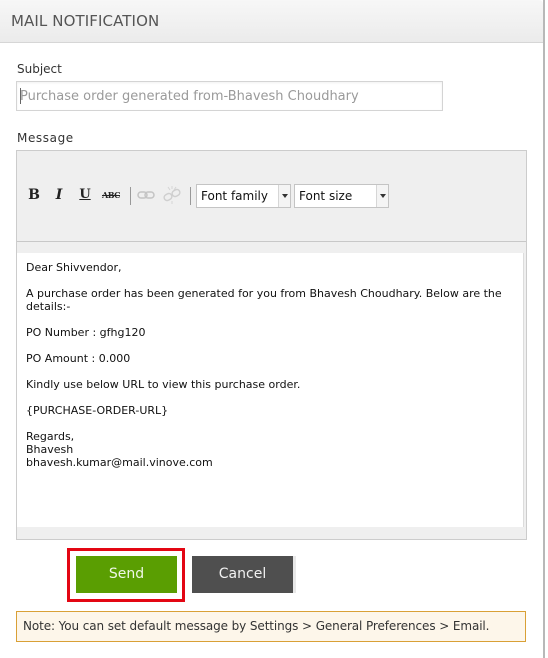 This screenshot has height=658, width=548. Describe the element at coordinates (50, 449) in the screenshot. I see `sender-name-text: Bhavesh` at that location.